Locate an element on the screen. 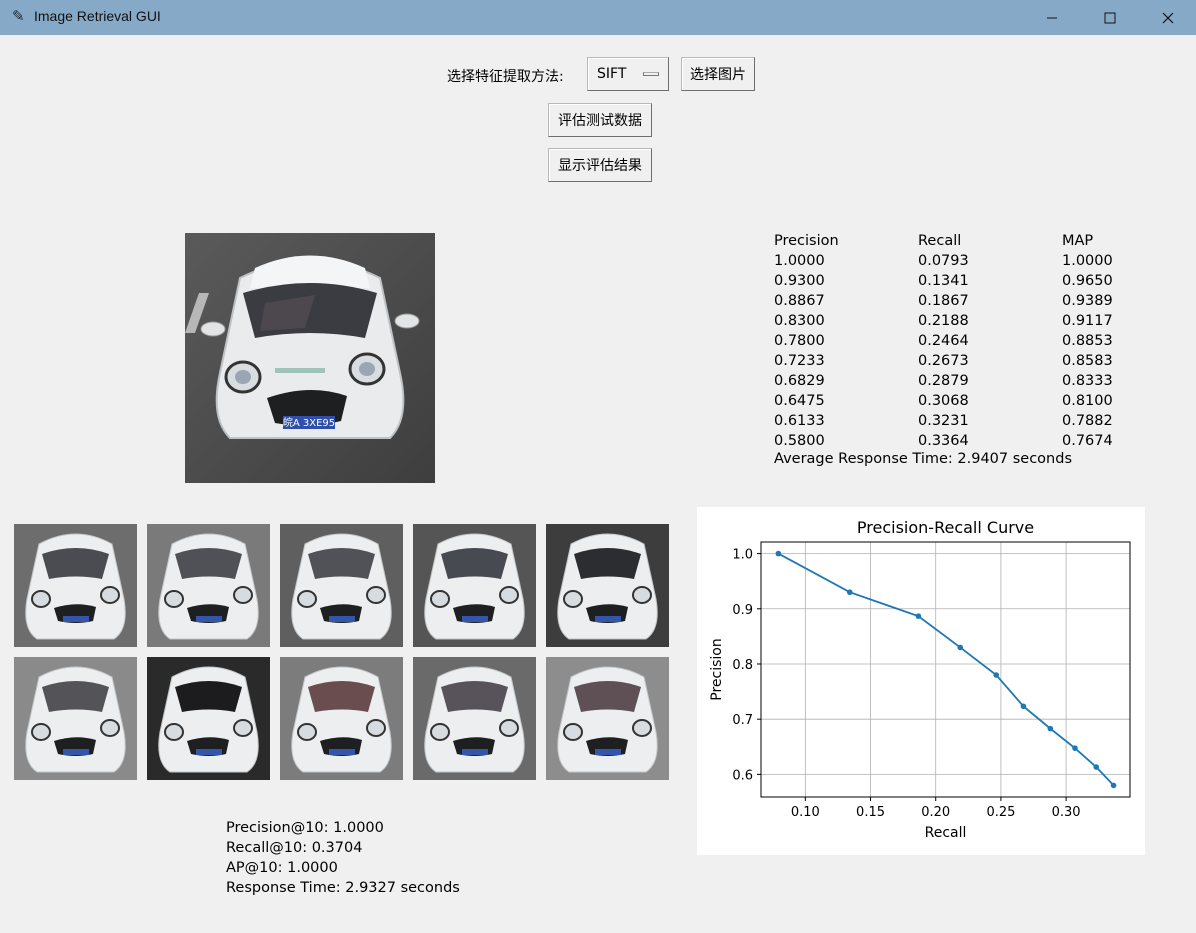  select-image-button: 选择图片 is located at coordinates (718, 74).